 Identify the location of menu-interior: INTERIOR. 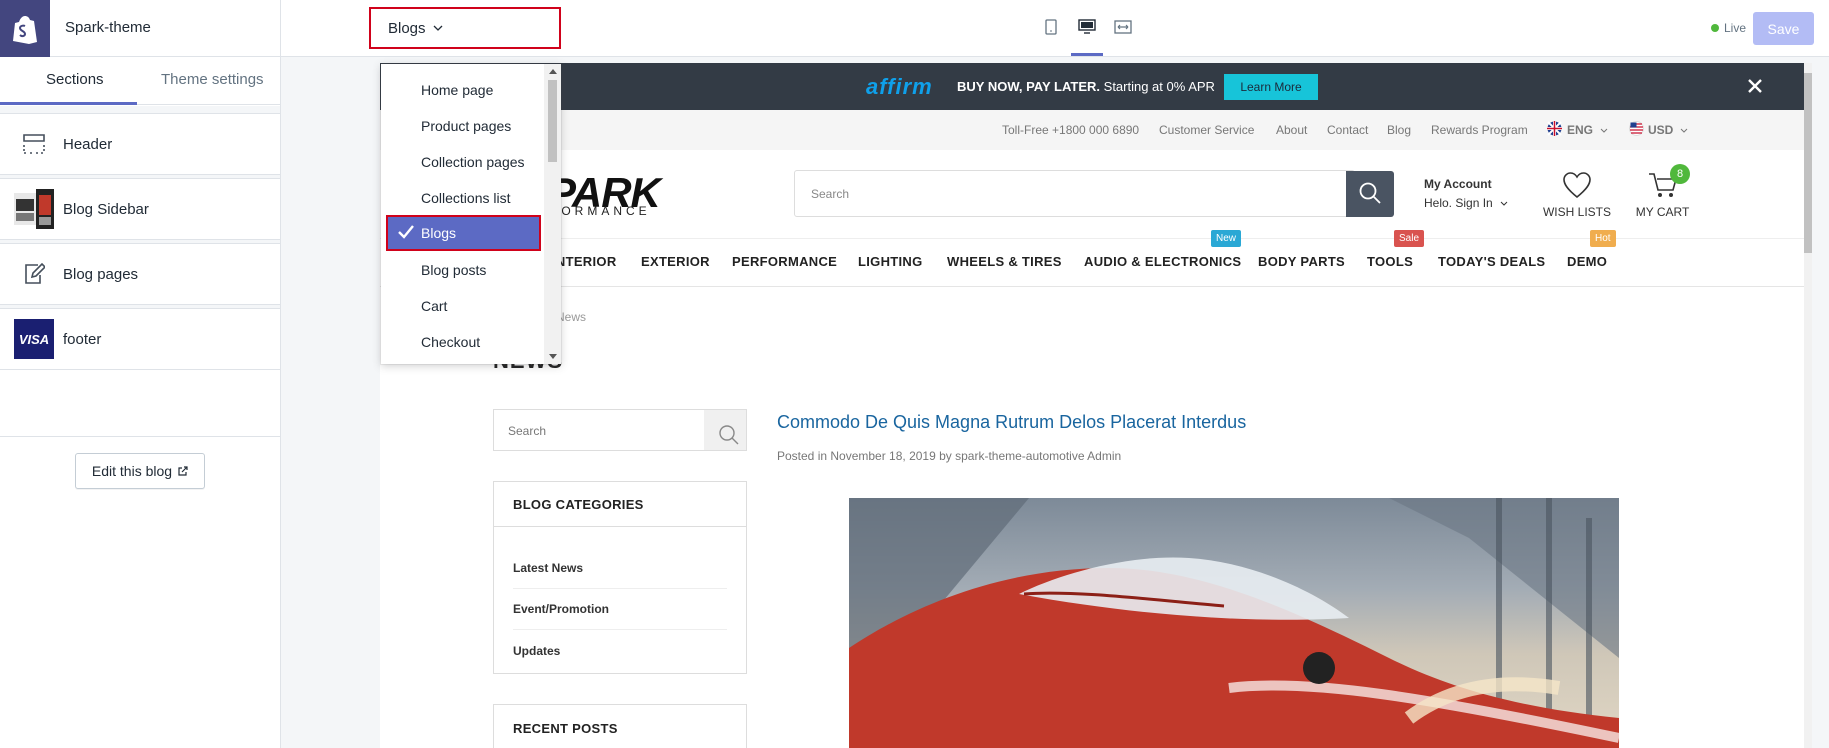
(584, 261).